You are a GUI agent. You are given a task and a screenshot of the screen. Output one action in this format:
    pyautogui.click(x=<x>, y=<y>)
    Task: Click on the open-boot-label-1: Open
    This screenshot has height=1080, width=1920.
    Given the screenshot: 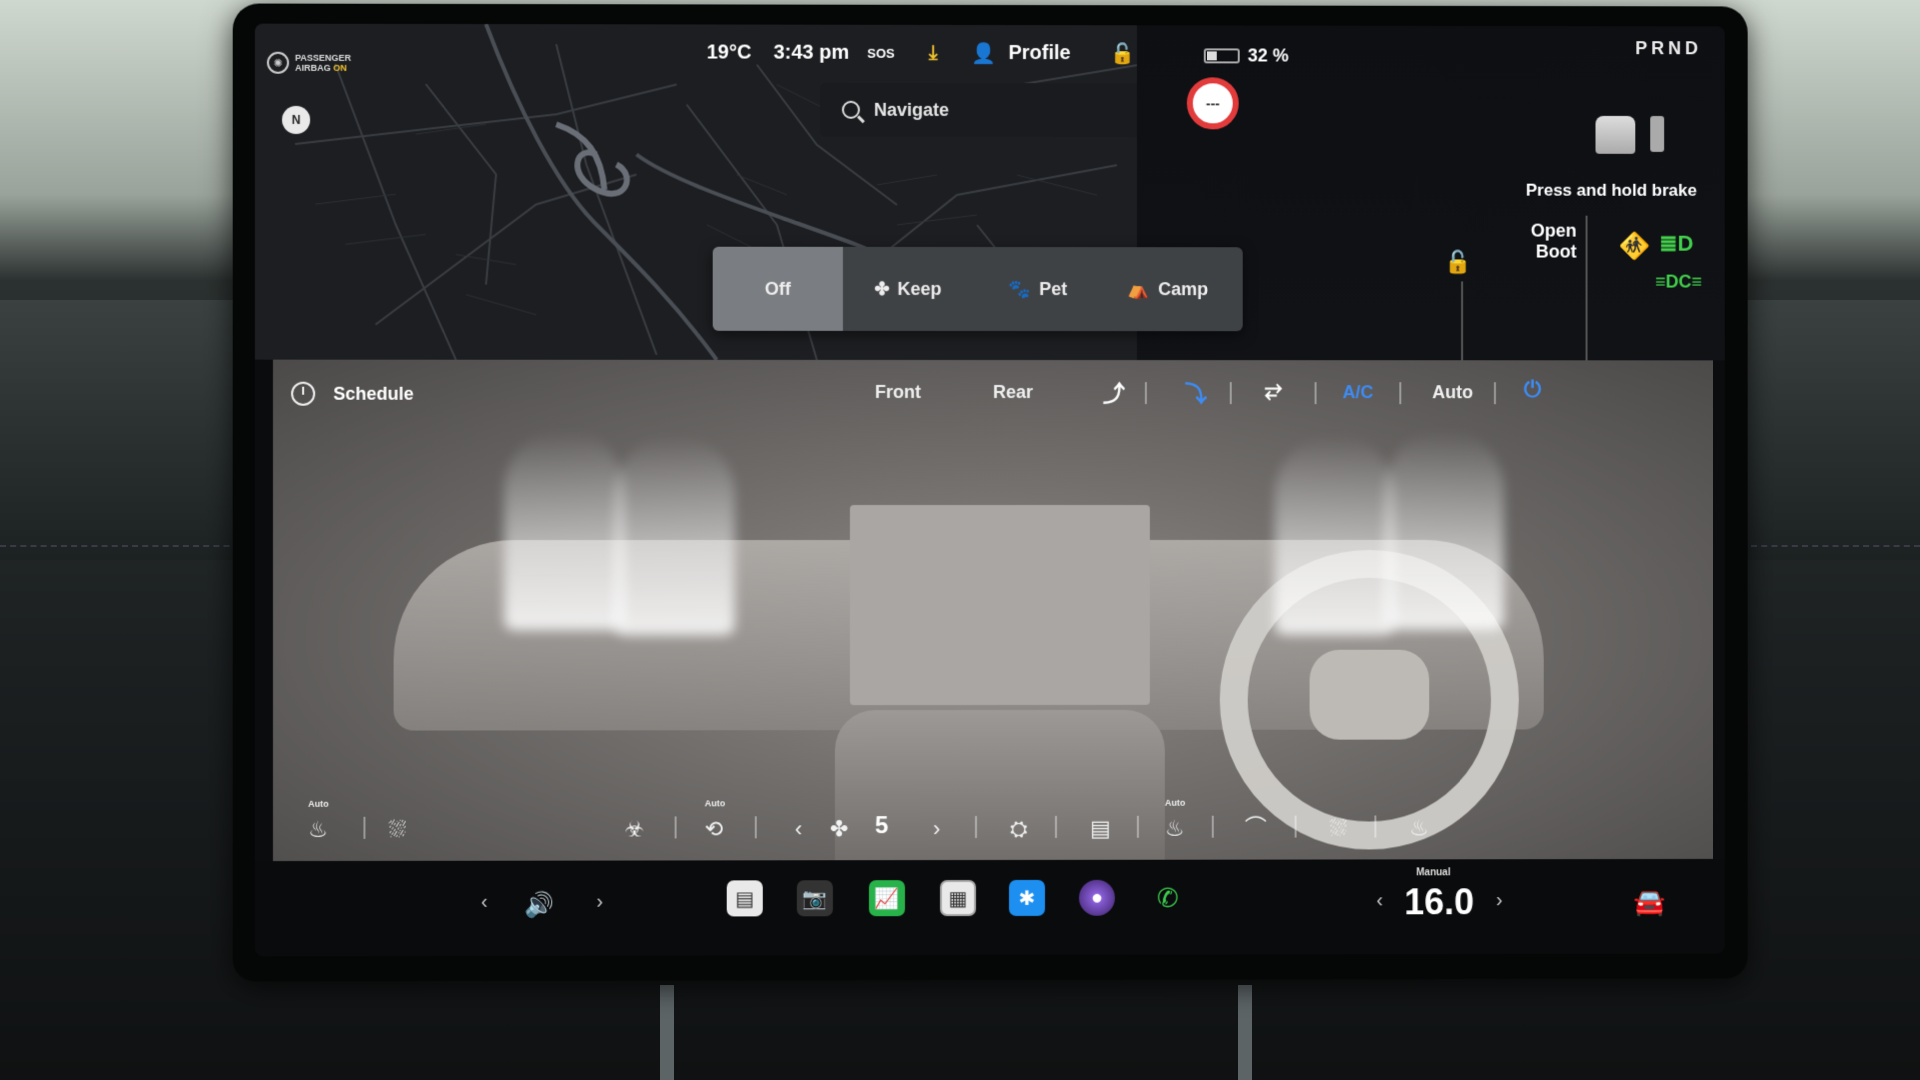 What is the action you would take?
    pyautogui.click(x=1553, y=230)
    